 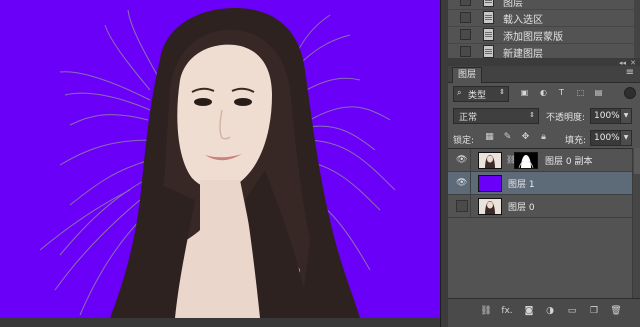 What do you see at coordinates (462, 206) in the screenshot?
I see `visibility-toggle-off` at bounding box center [462, 206].